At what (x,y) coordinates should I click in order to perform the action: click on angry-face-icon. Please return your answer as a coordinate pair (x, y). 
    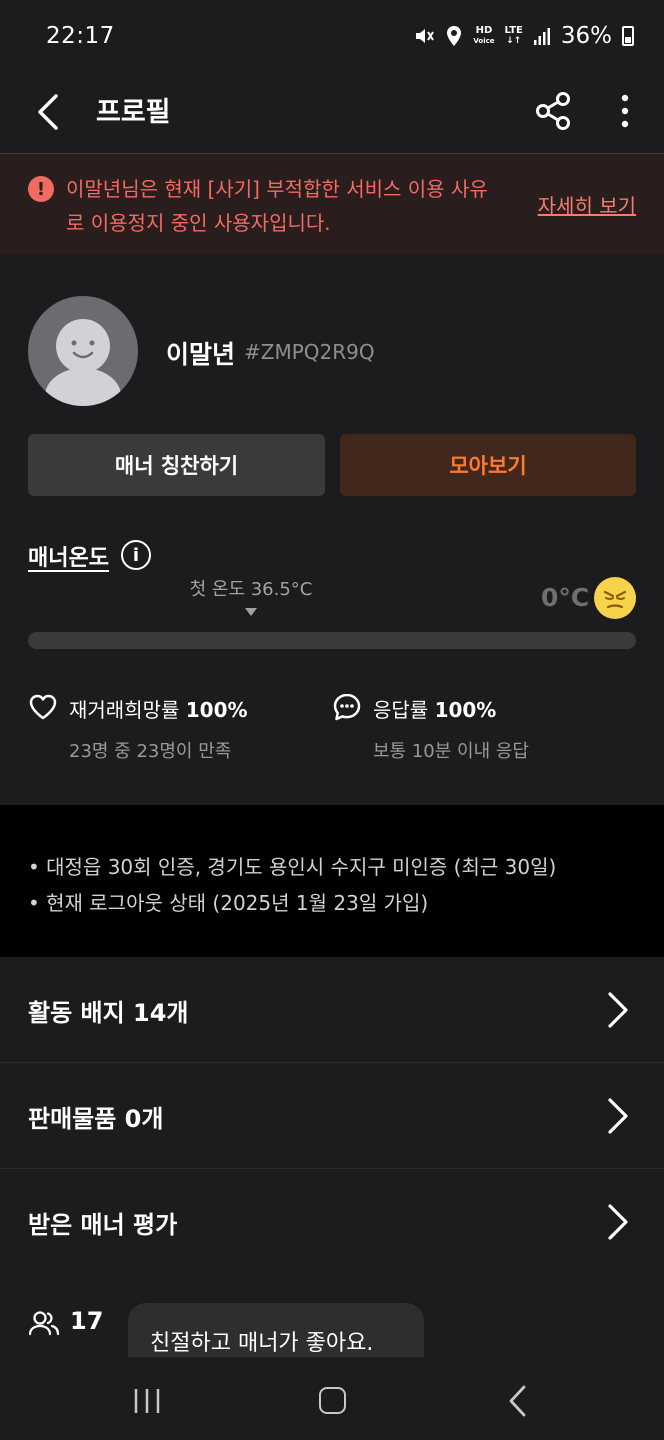
    Looking at the image, I should click on (615, 598).